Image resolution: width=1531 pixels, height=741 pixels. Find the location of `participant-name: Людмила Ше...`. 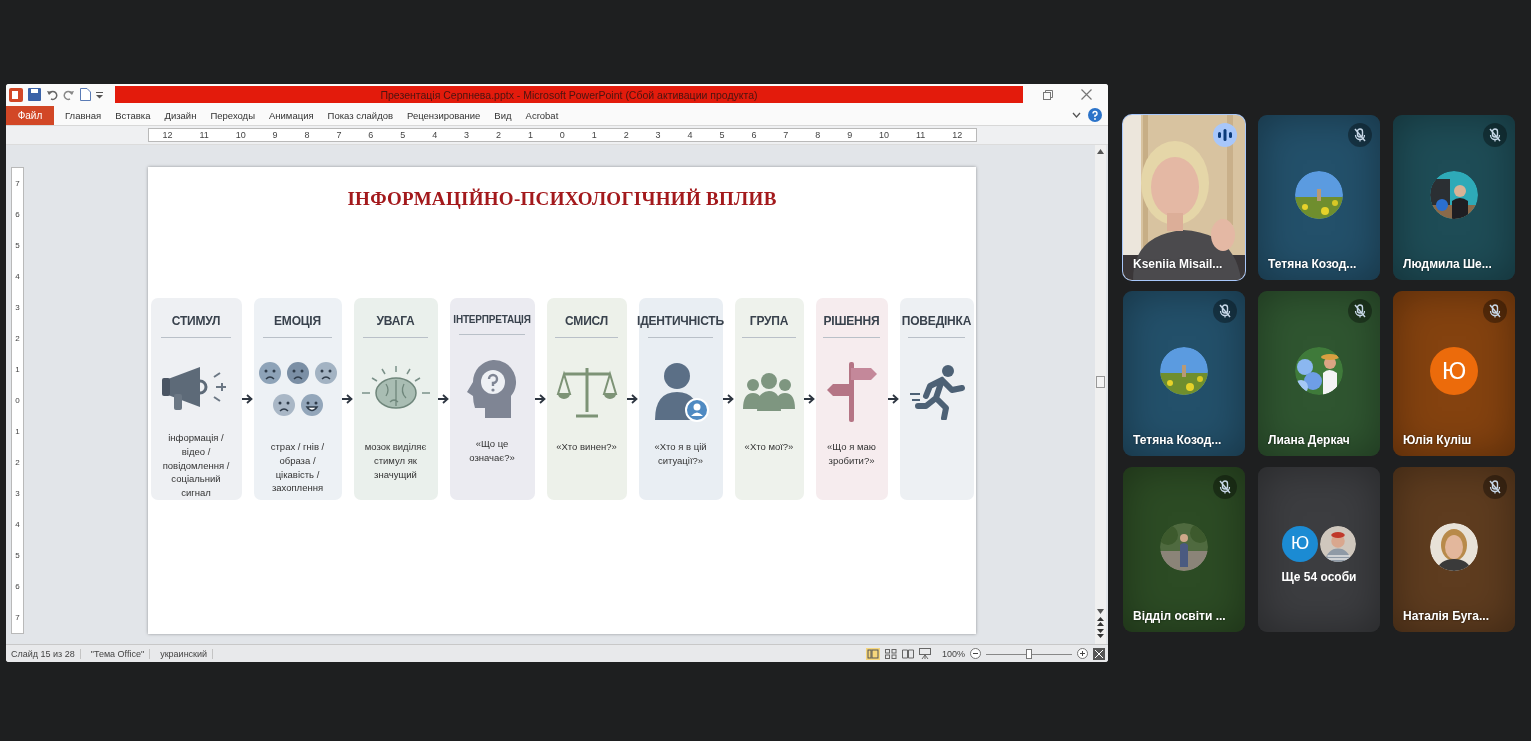

participant-name: Людмила Ше... is located at coordinates (1447, 264).